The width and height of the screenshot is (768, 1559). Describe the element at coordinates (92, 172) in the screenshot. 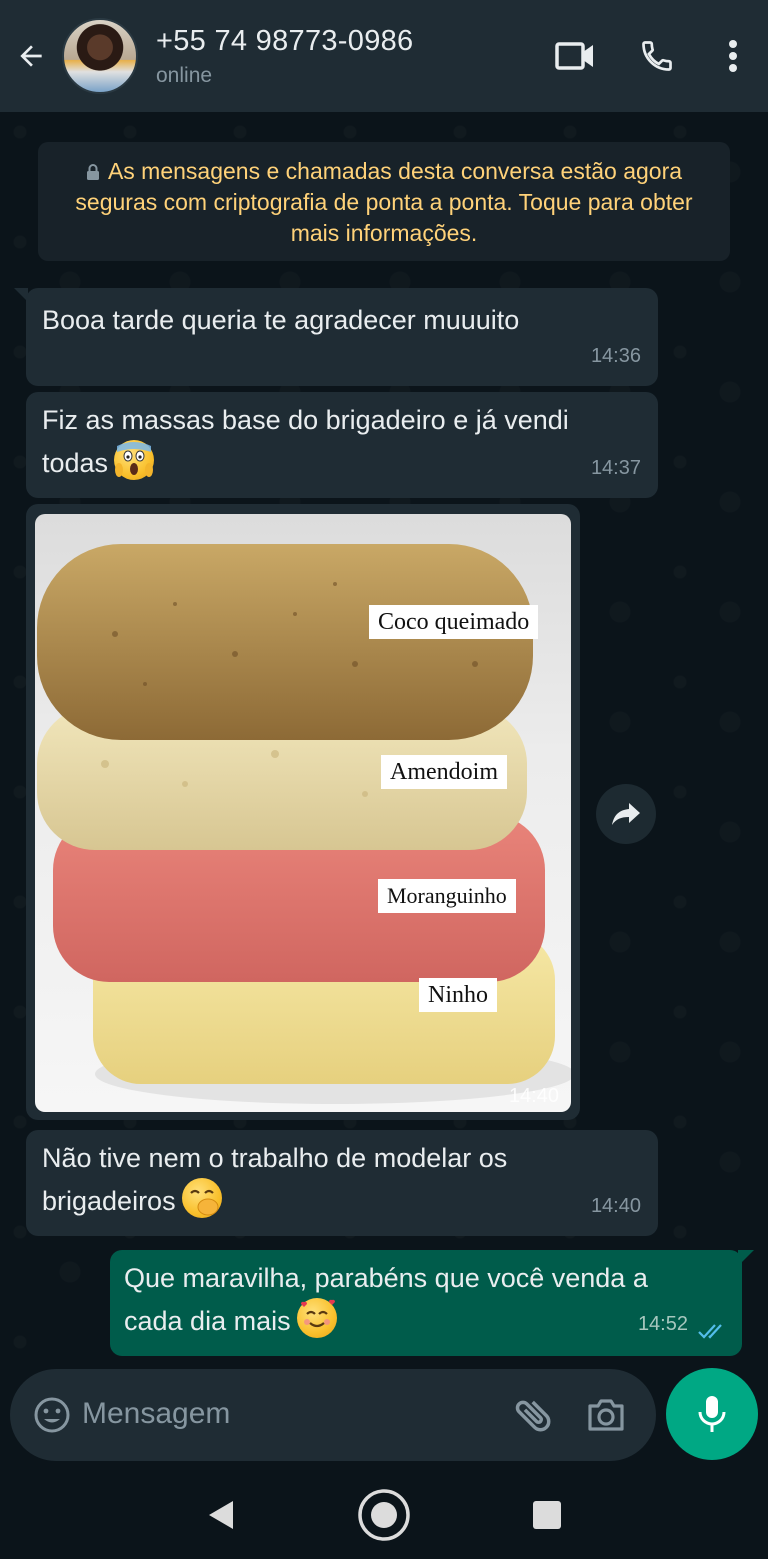

I see `lock-icon` at that location.